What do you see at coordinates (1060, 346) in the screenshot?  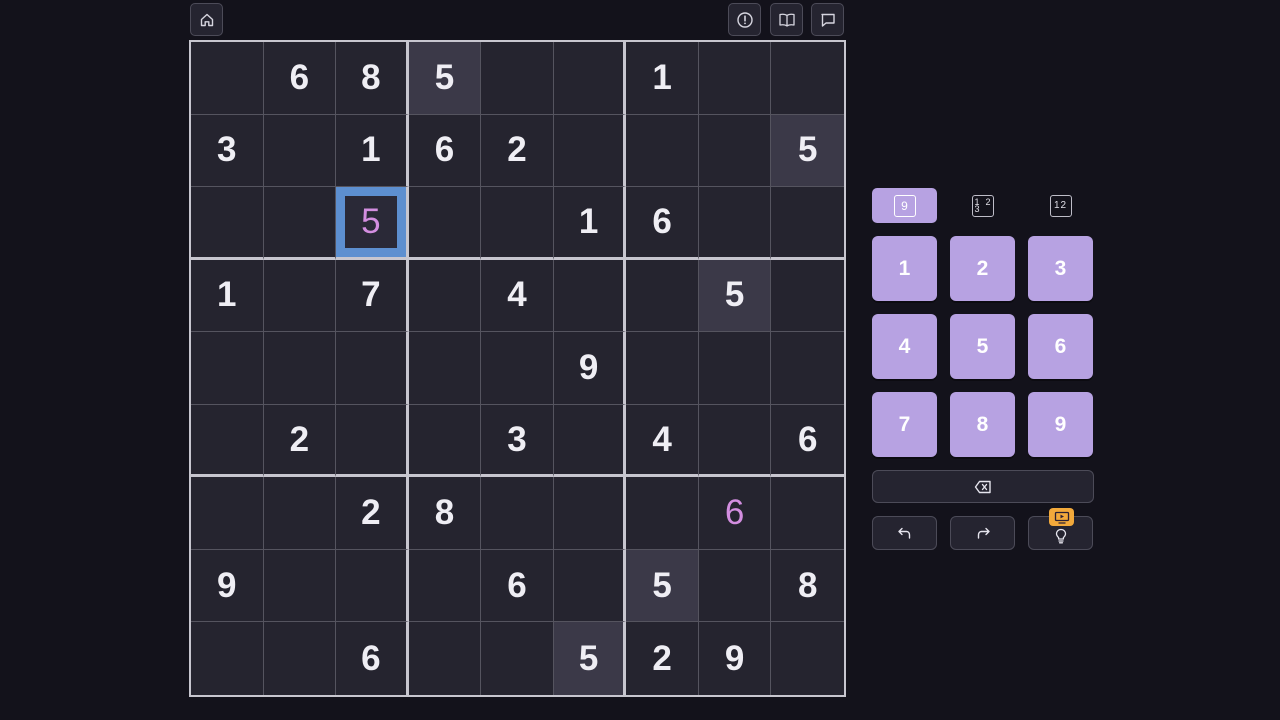 I see `numpad-key-6: 6` at bounding box center [1060, 346].